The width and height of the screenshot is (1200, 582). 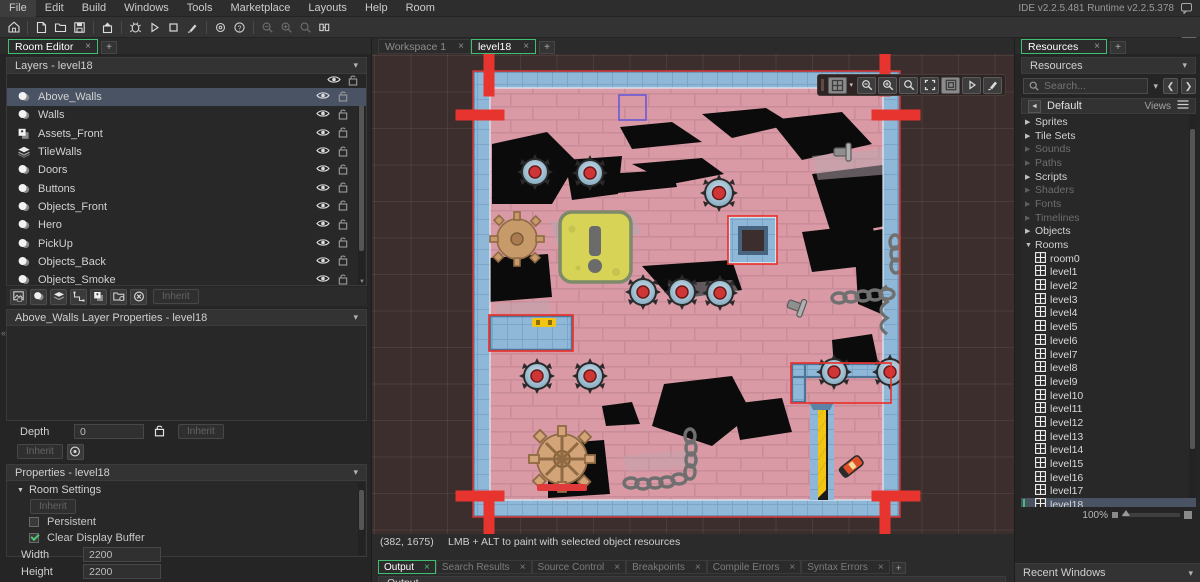 What do you see at coordinates (3, 333) in the screenshot?
I see `collapse-panel-icon: «` at bounding box center [3, 333].